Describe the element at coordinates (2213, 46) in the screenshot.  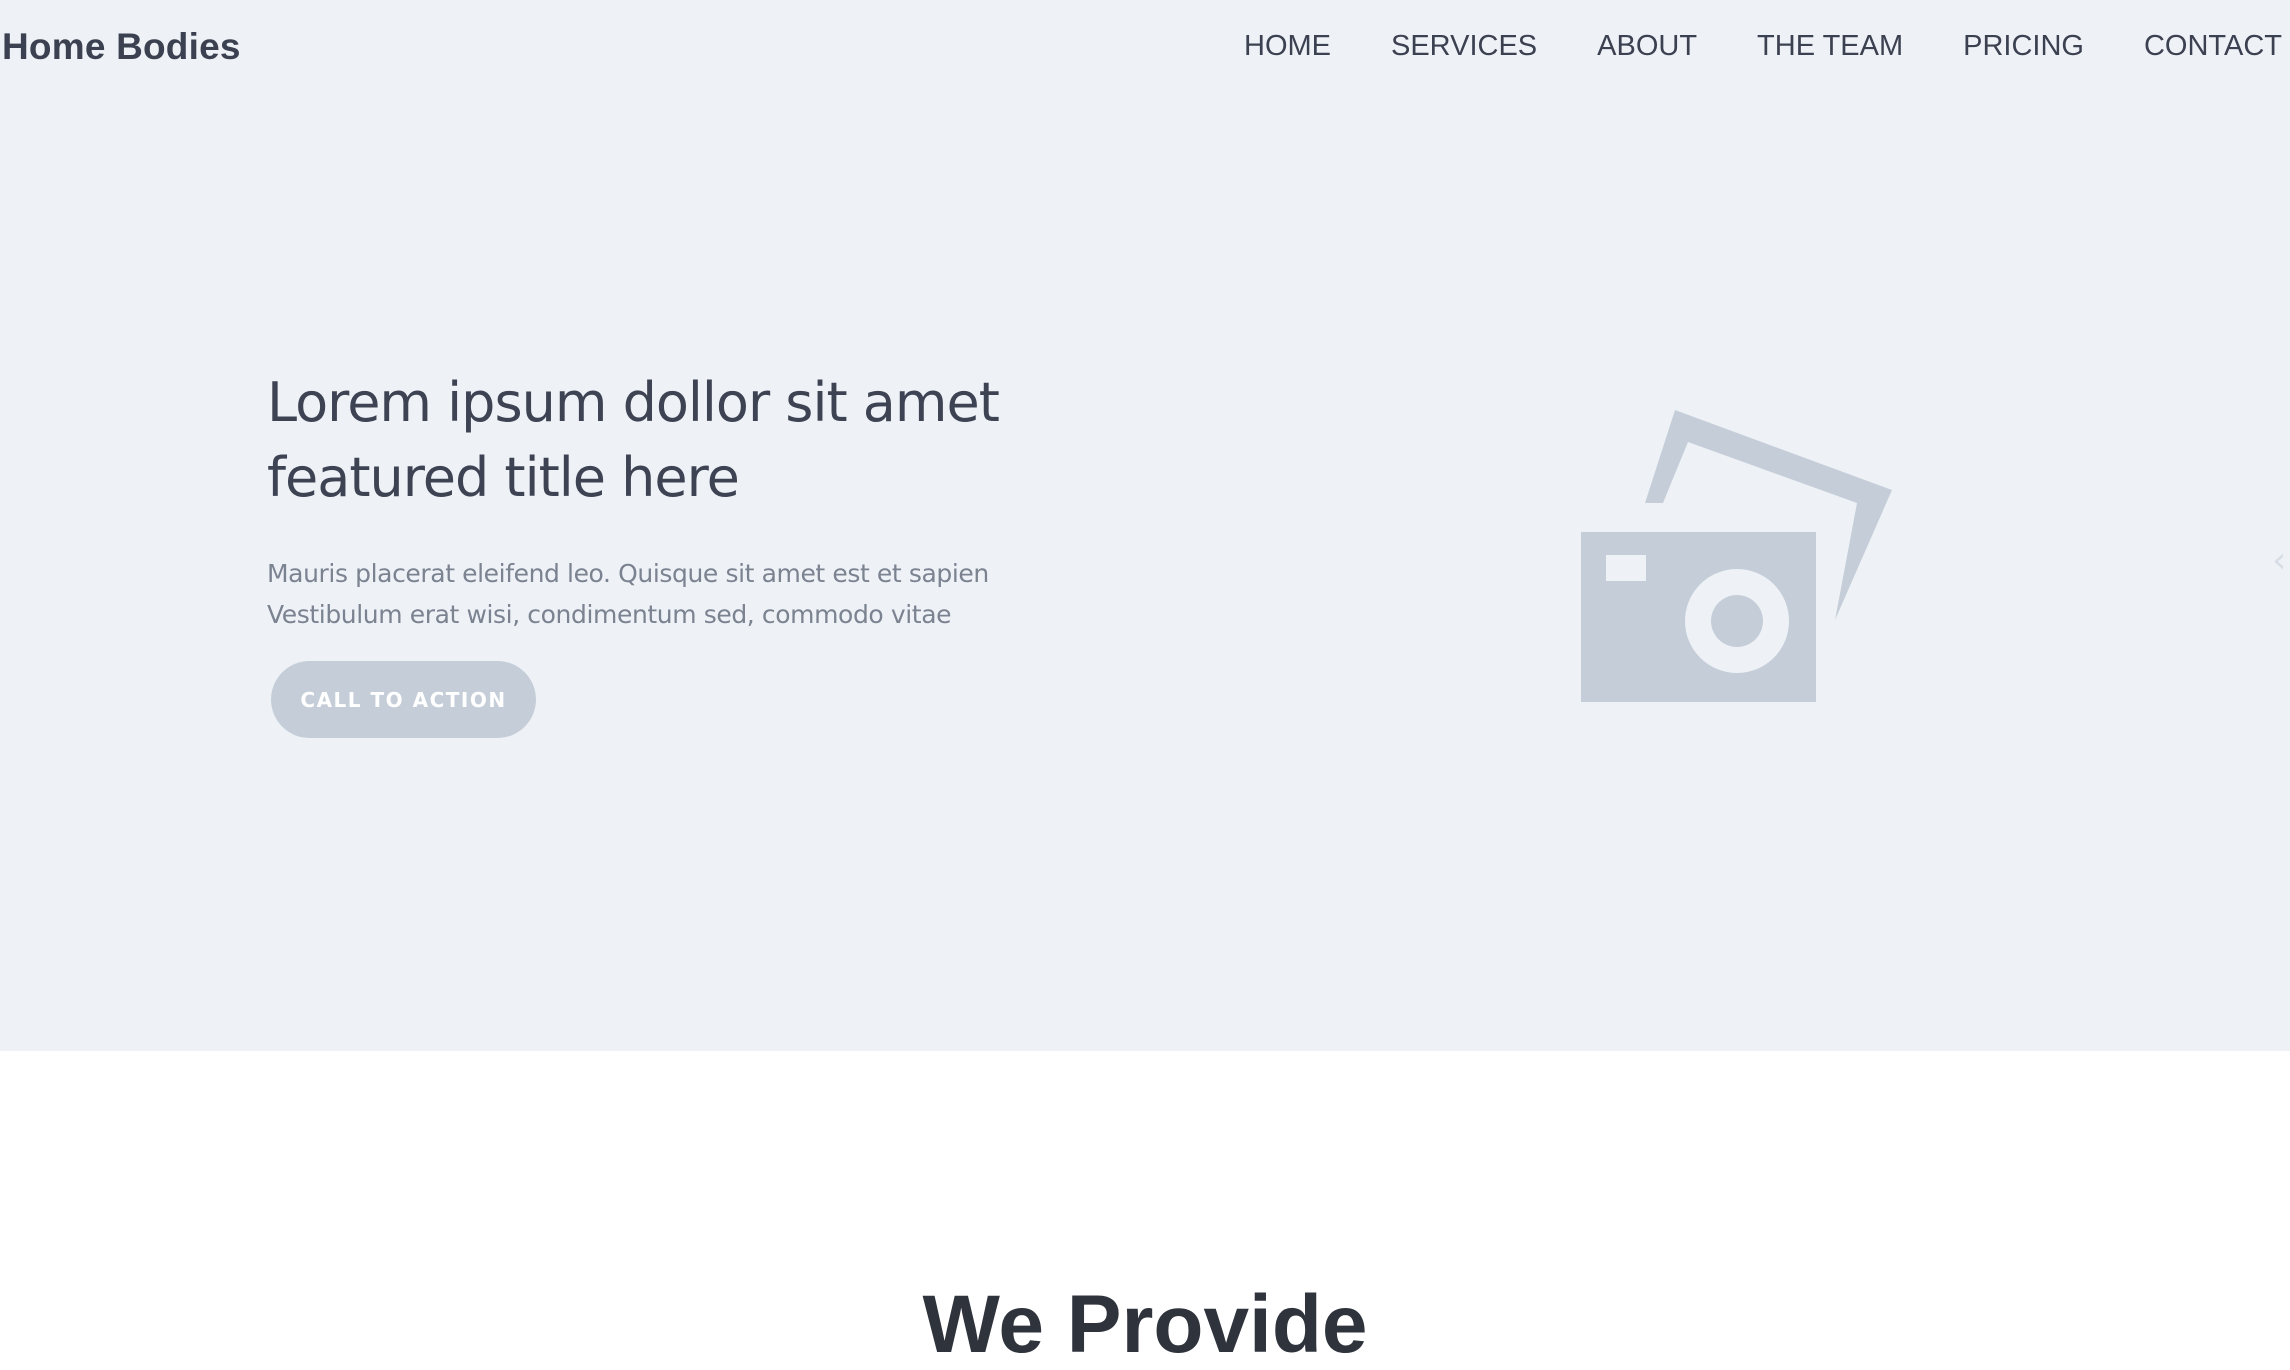
I see `nav-link-contact: CONTACT` at that location.